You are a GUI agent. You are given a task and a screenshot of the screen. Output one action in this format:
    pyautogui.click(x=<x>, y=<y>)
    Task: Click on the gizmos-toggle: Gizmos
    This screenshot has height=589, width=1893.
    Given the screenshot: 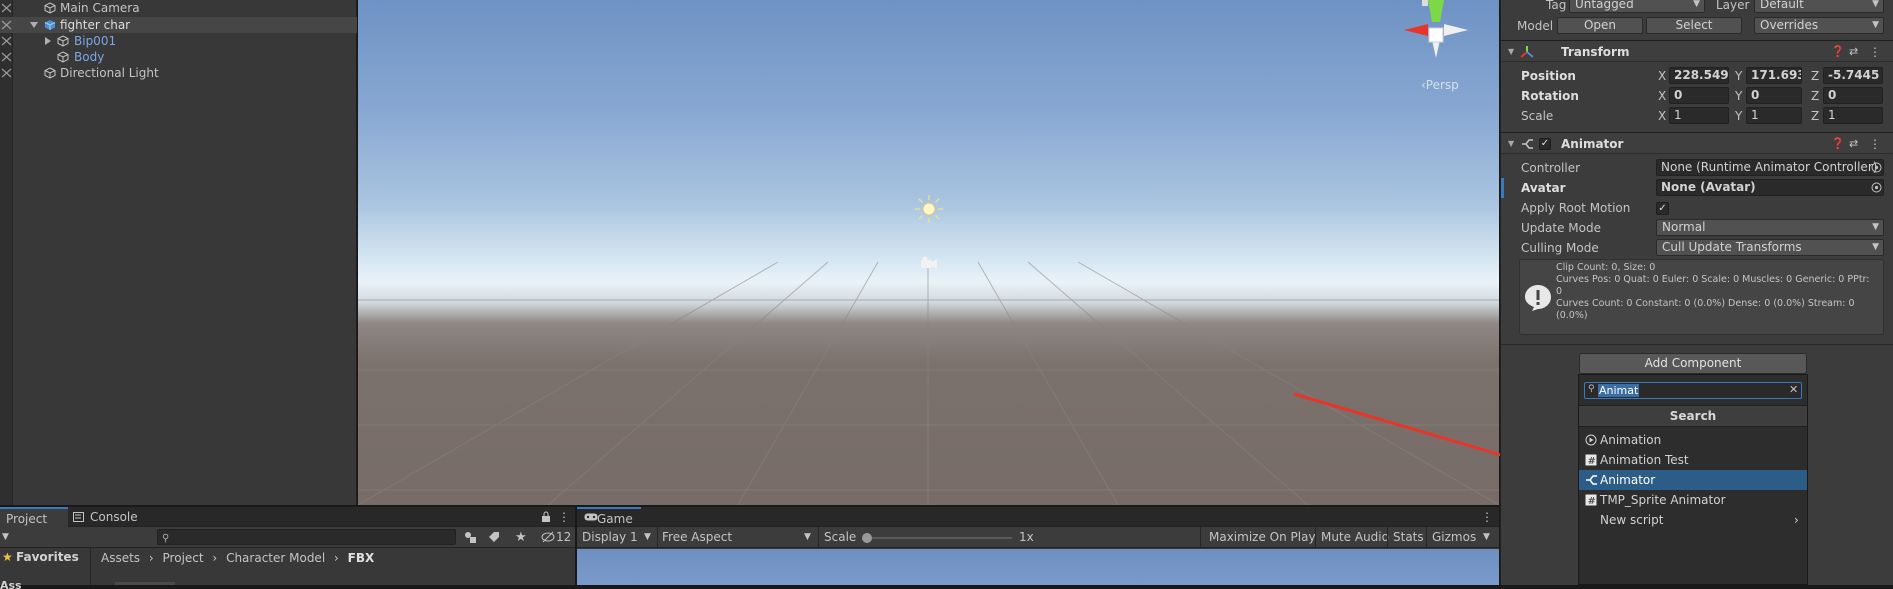 What is the action you would take?
    pyautogui.click(x=1454, y=537)
    